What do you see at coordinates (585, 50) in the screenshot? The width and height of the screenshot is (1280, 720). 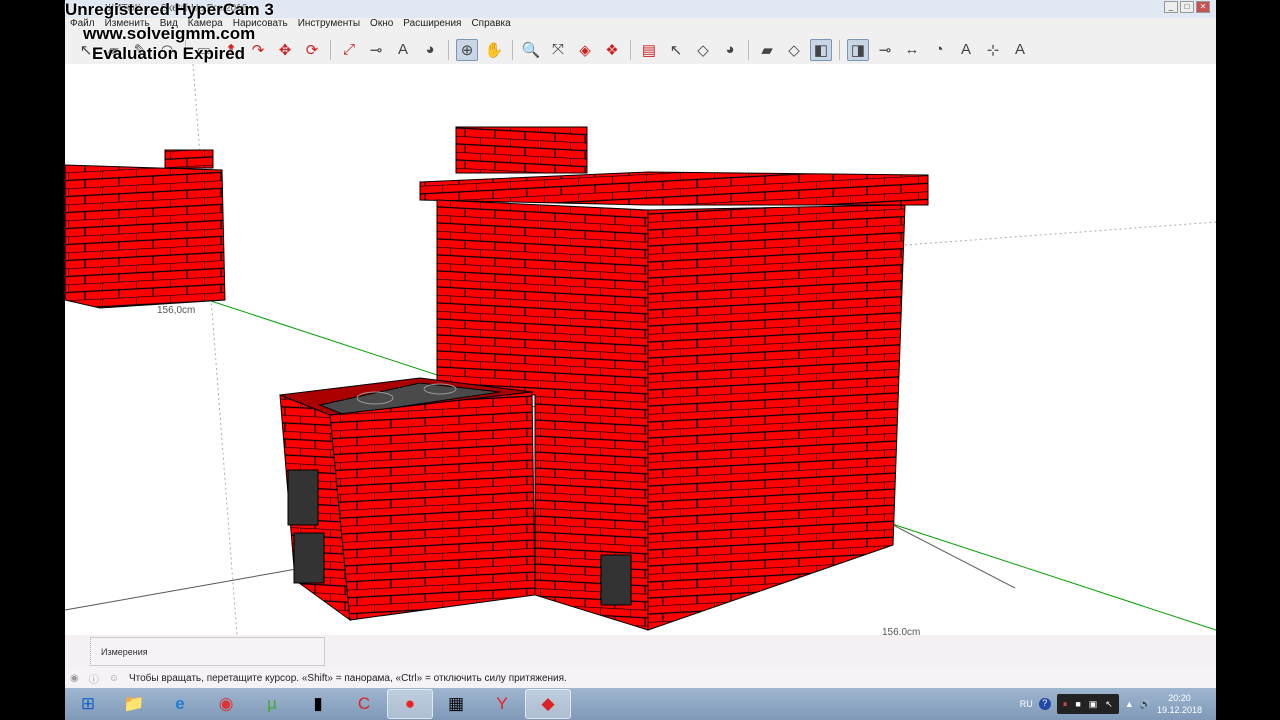 I see `section-tool-icon: ◈` at bounding box center [585, 50].